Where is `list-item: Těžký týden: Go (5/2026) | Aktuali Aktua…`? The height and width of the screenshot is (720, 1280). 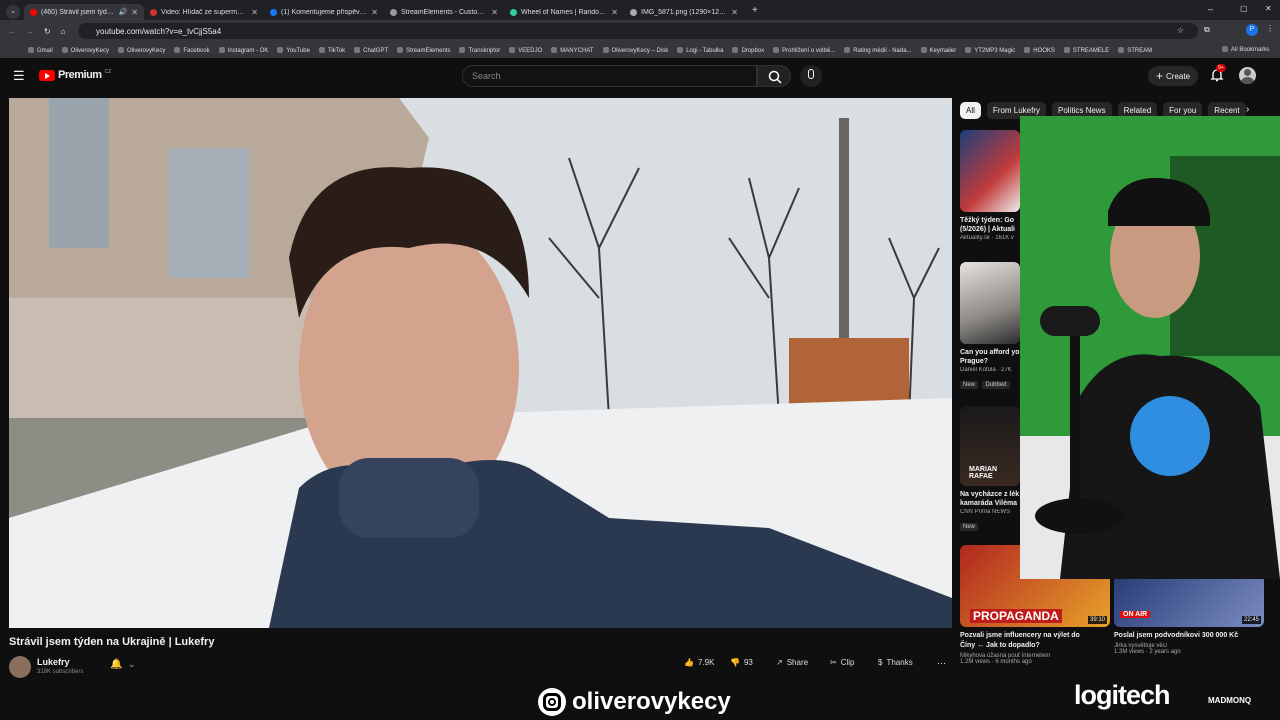 list-item: Těžký týden: Go (5/2026) | Aktuali Aktua… is located at coordinates (990, 185).